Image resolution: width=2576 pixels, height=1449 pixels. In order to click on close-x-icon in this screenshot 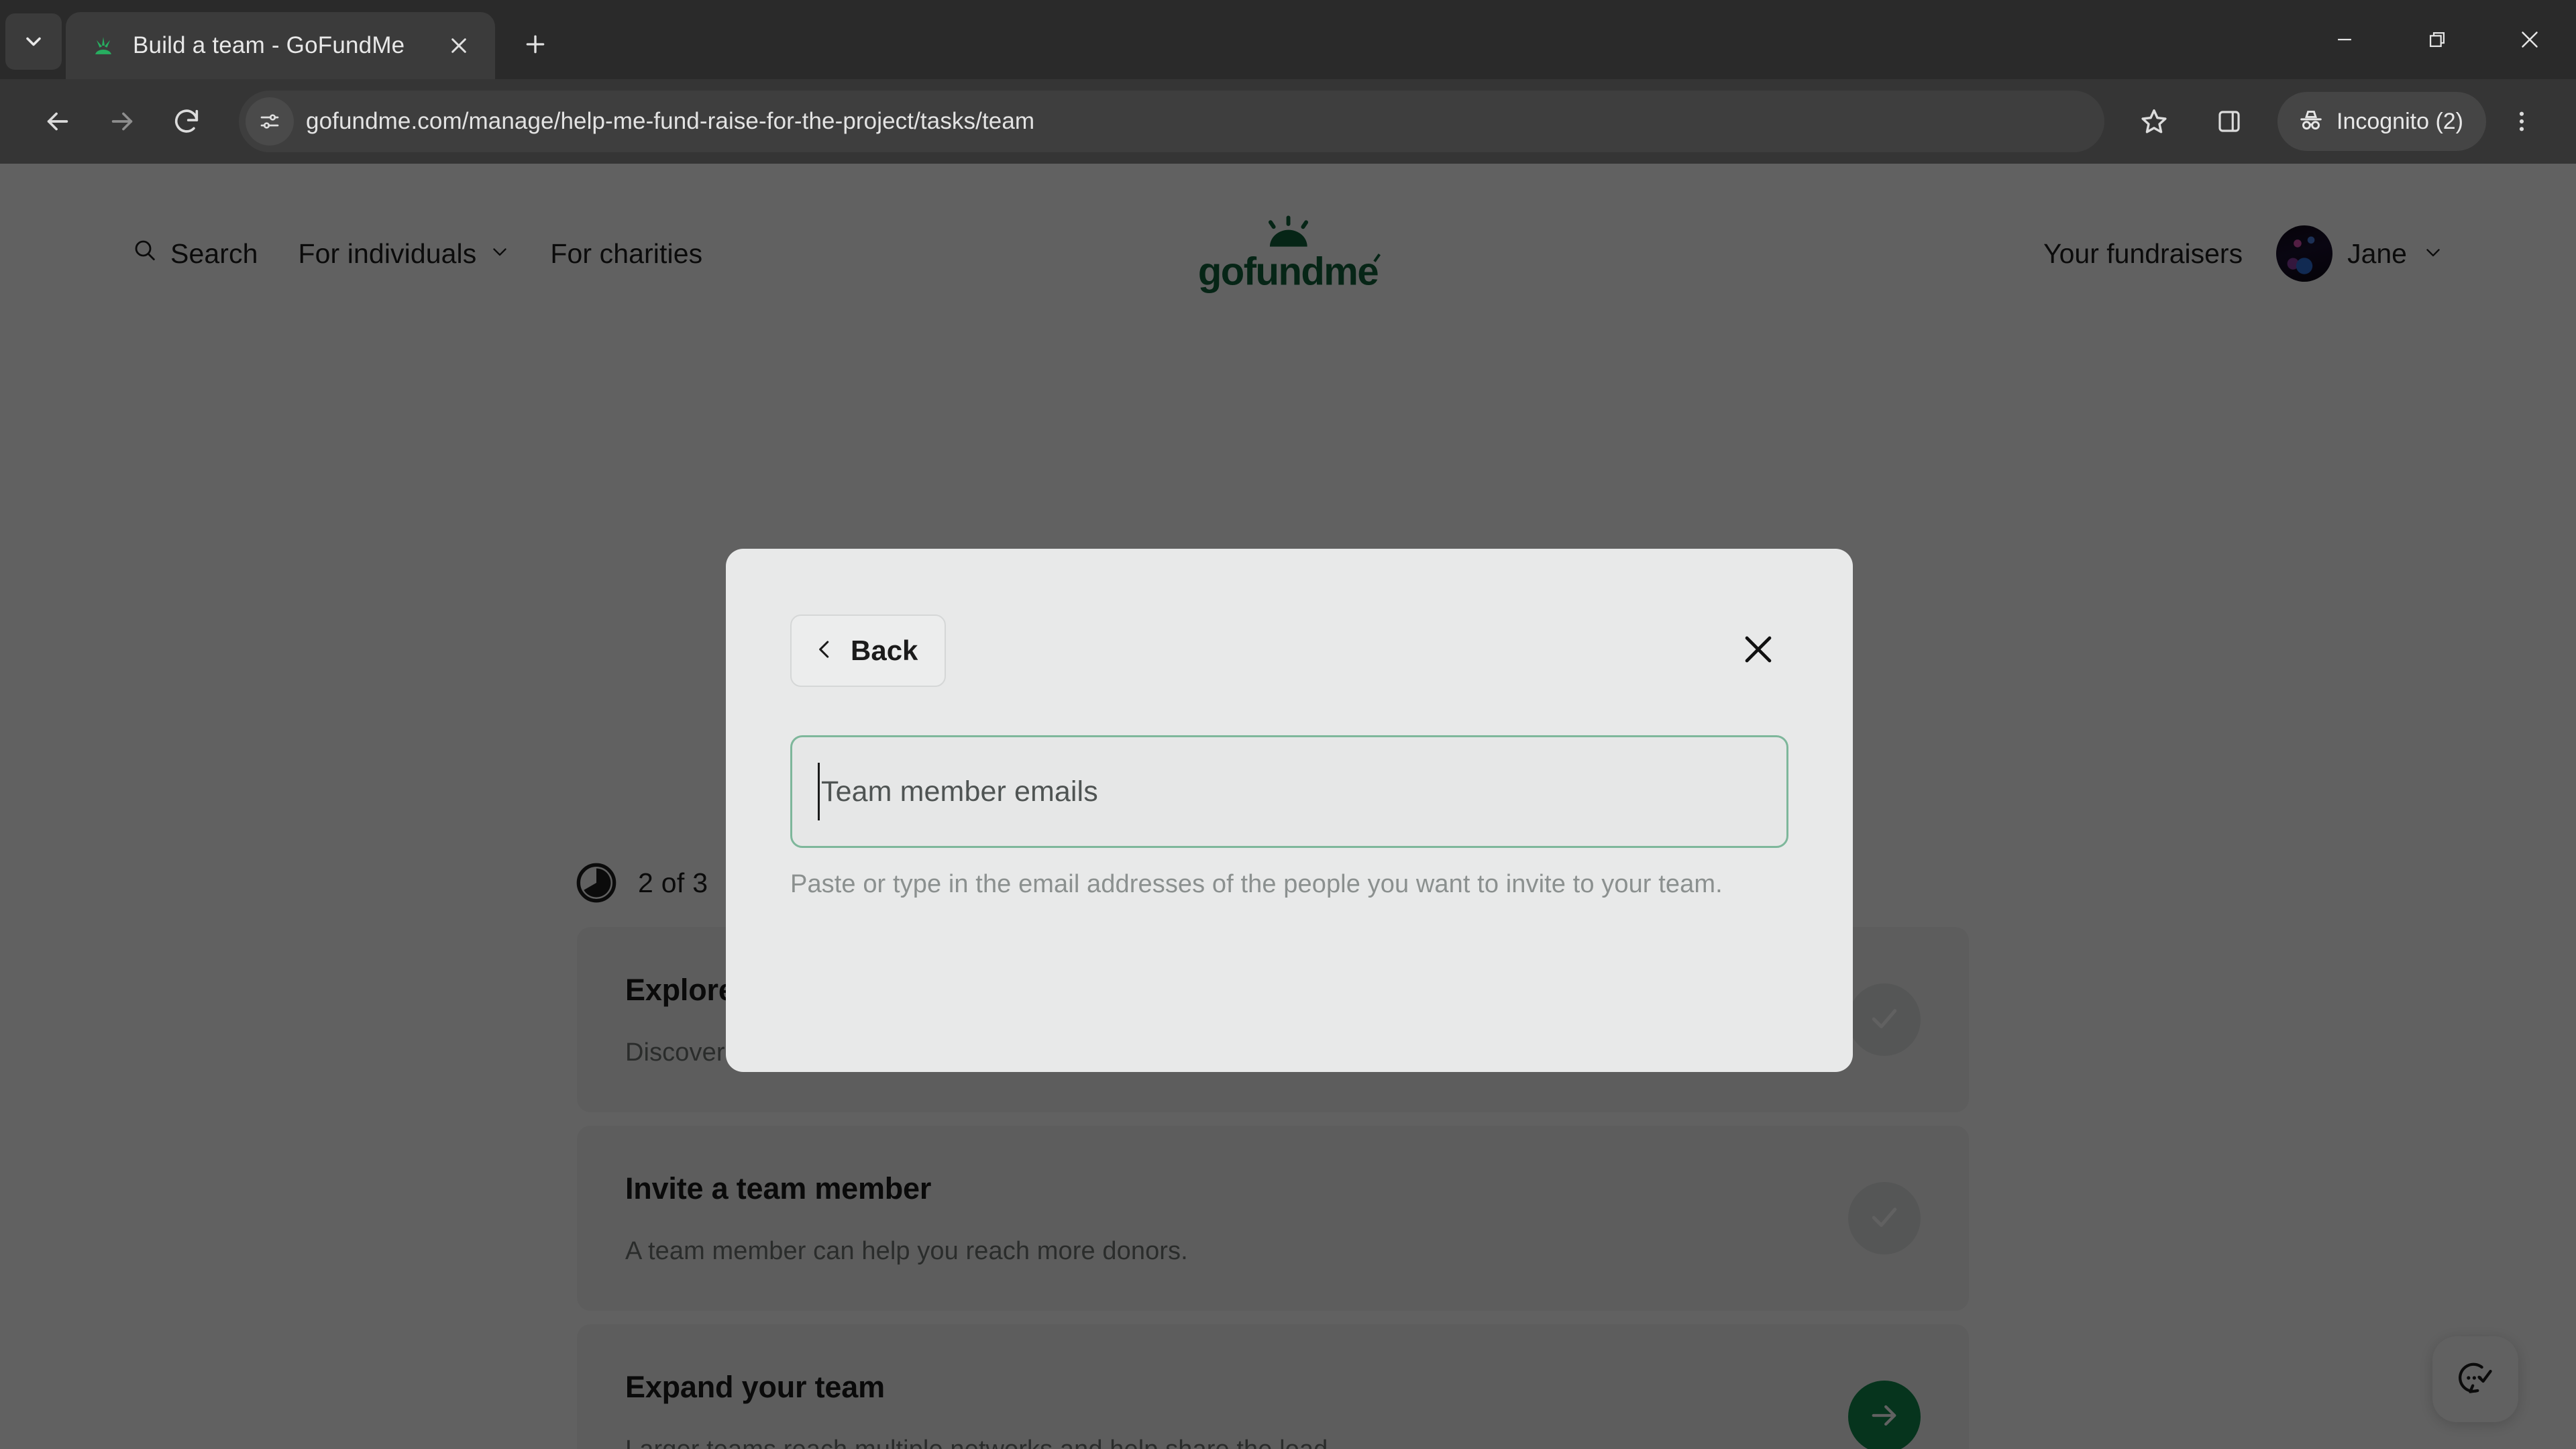, I will do `click(1758, 651)`.